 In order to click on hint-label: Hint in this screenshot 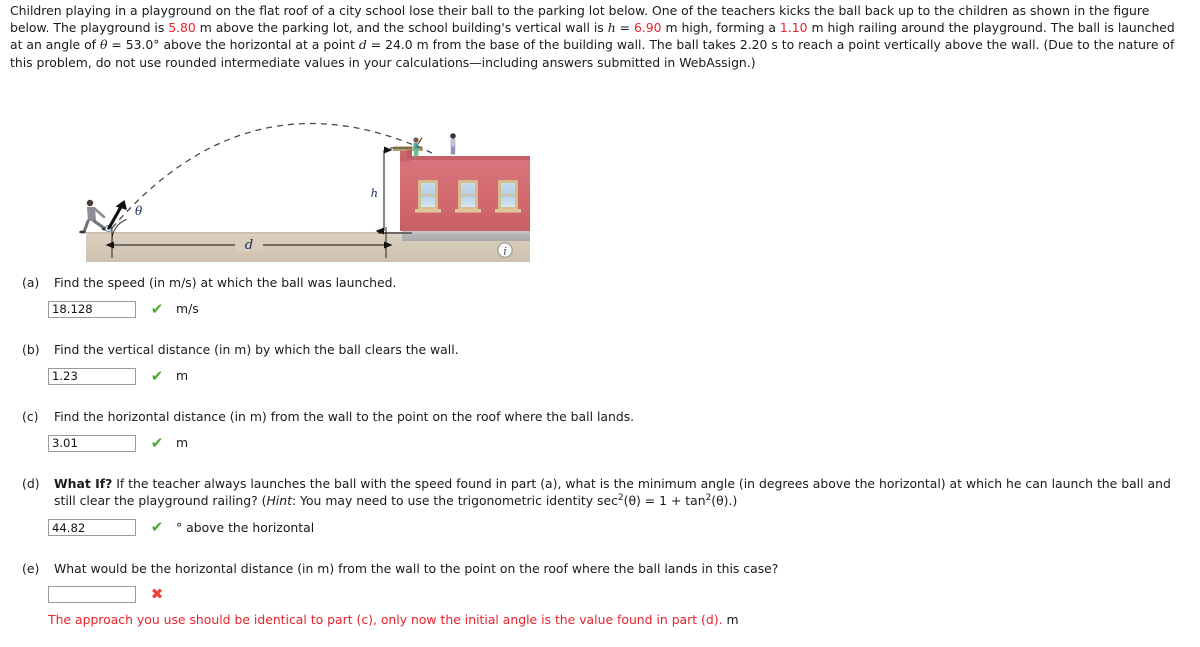, I will do `click(279, 501)`.